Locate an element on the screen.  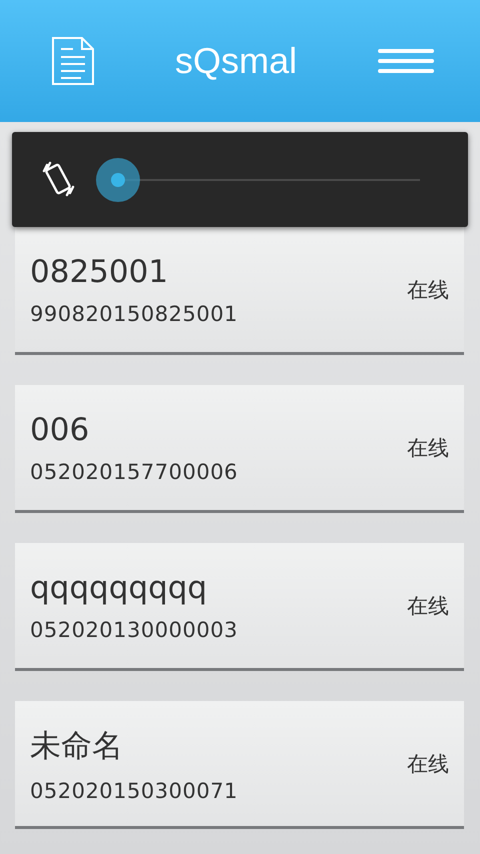
document-icon is located at coordinates (73, 61).